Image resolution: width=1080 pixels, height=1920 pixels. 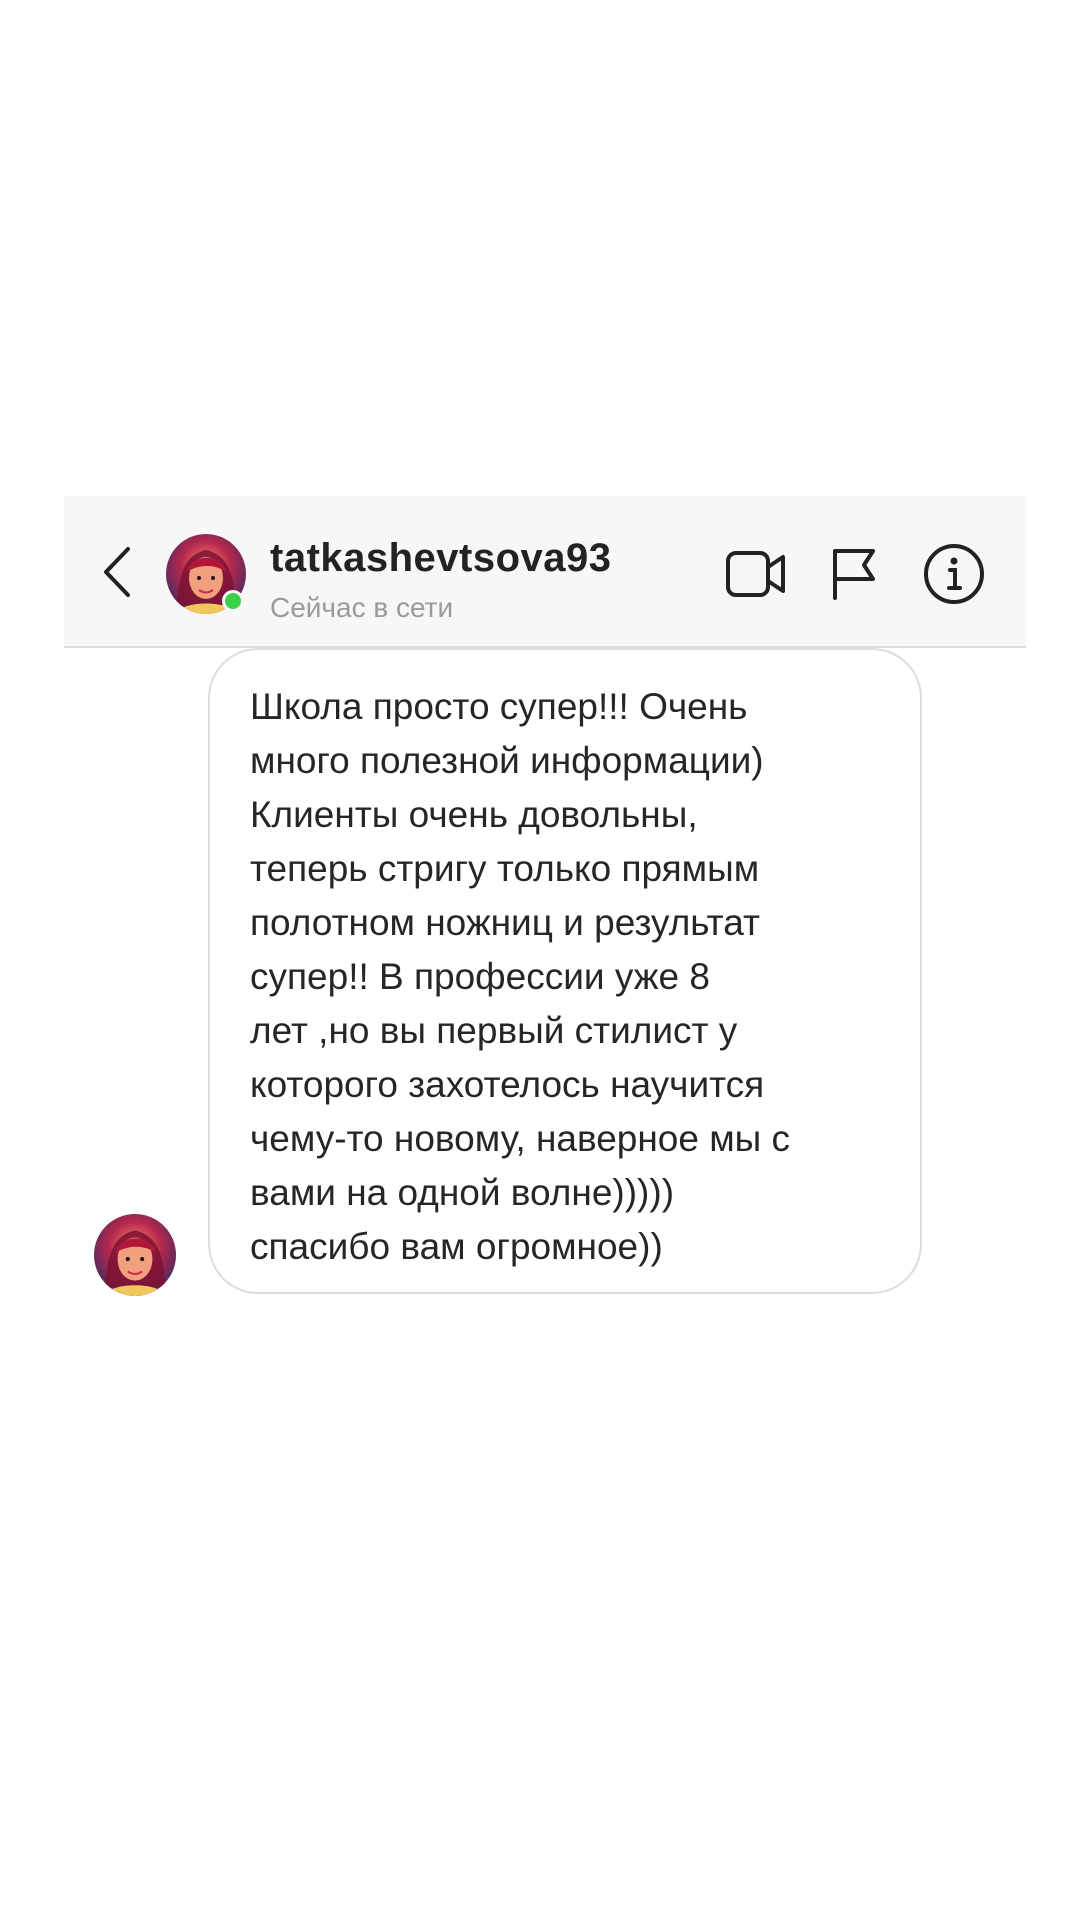 I want to click on back-button, so click(x=118, y=572).